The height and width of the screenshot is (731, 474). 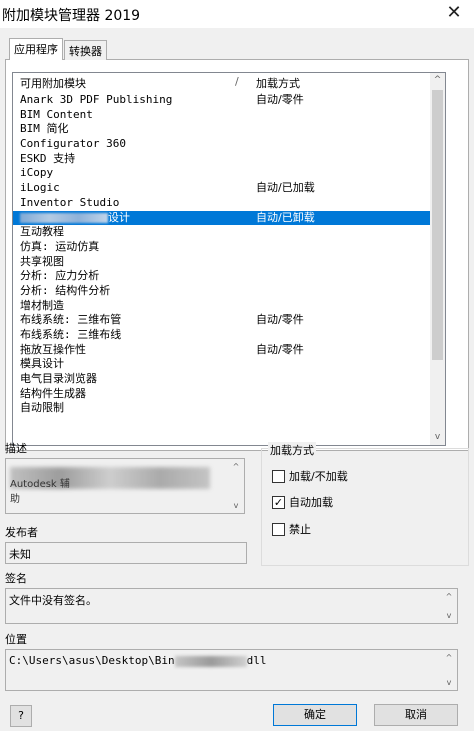 What do you see at coordinates (60, 276) in the screenshot?
I see `addin-name: 分析: 应力分析` at bounding box center [60, 276].